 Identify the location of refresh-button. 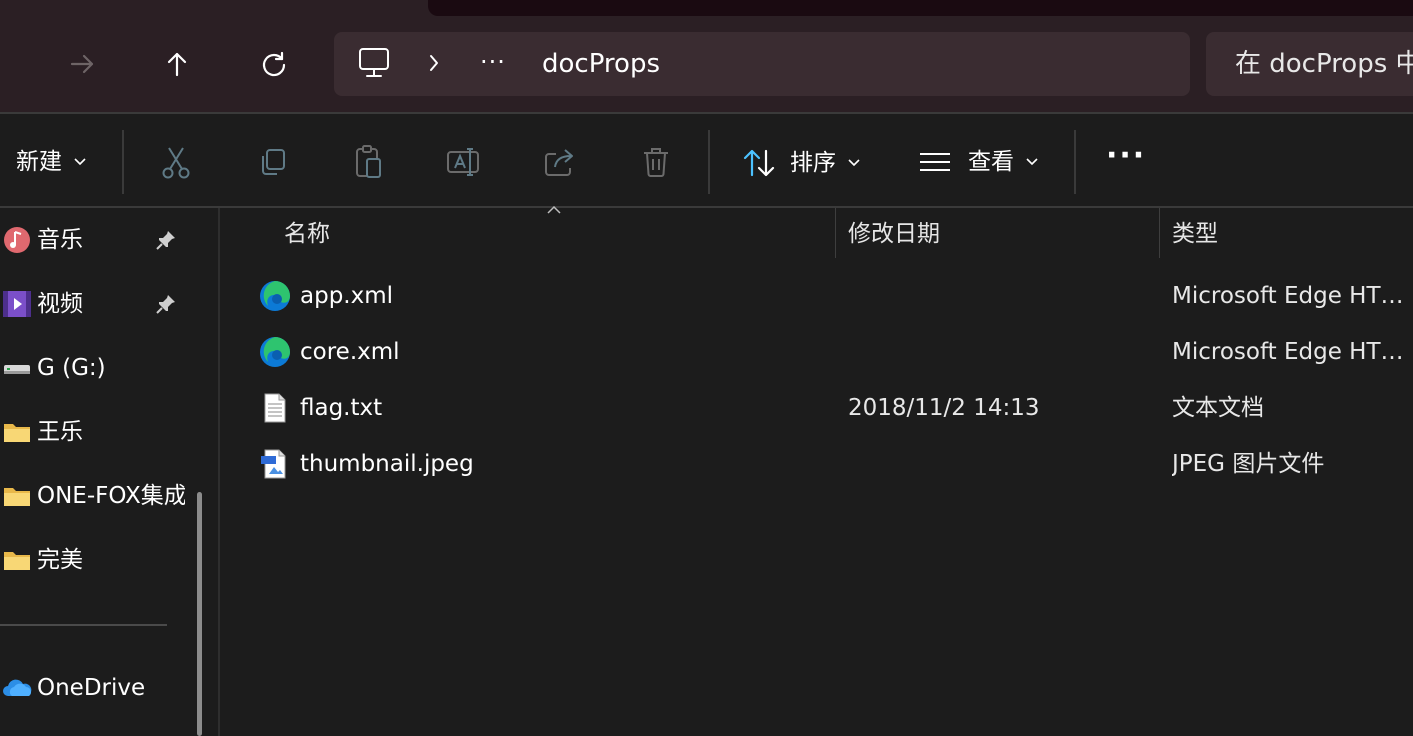
(274, 64).